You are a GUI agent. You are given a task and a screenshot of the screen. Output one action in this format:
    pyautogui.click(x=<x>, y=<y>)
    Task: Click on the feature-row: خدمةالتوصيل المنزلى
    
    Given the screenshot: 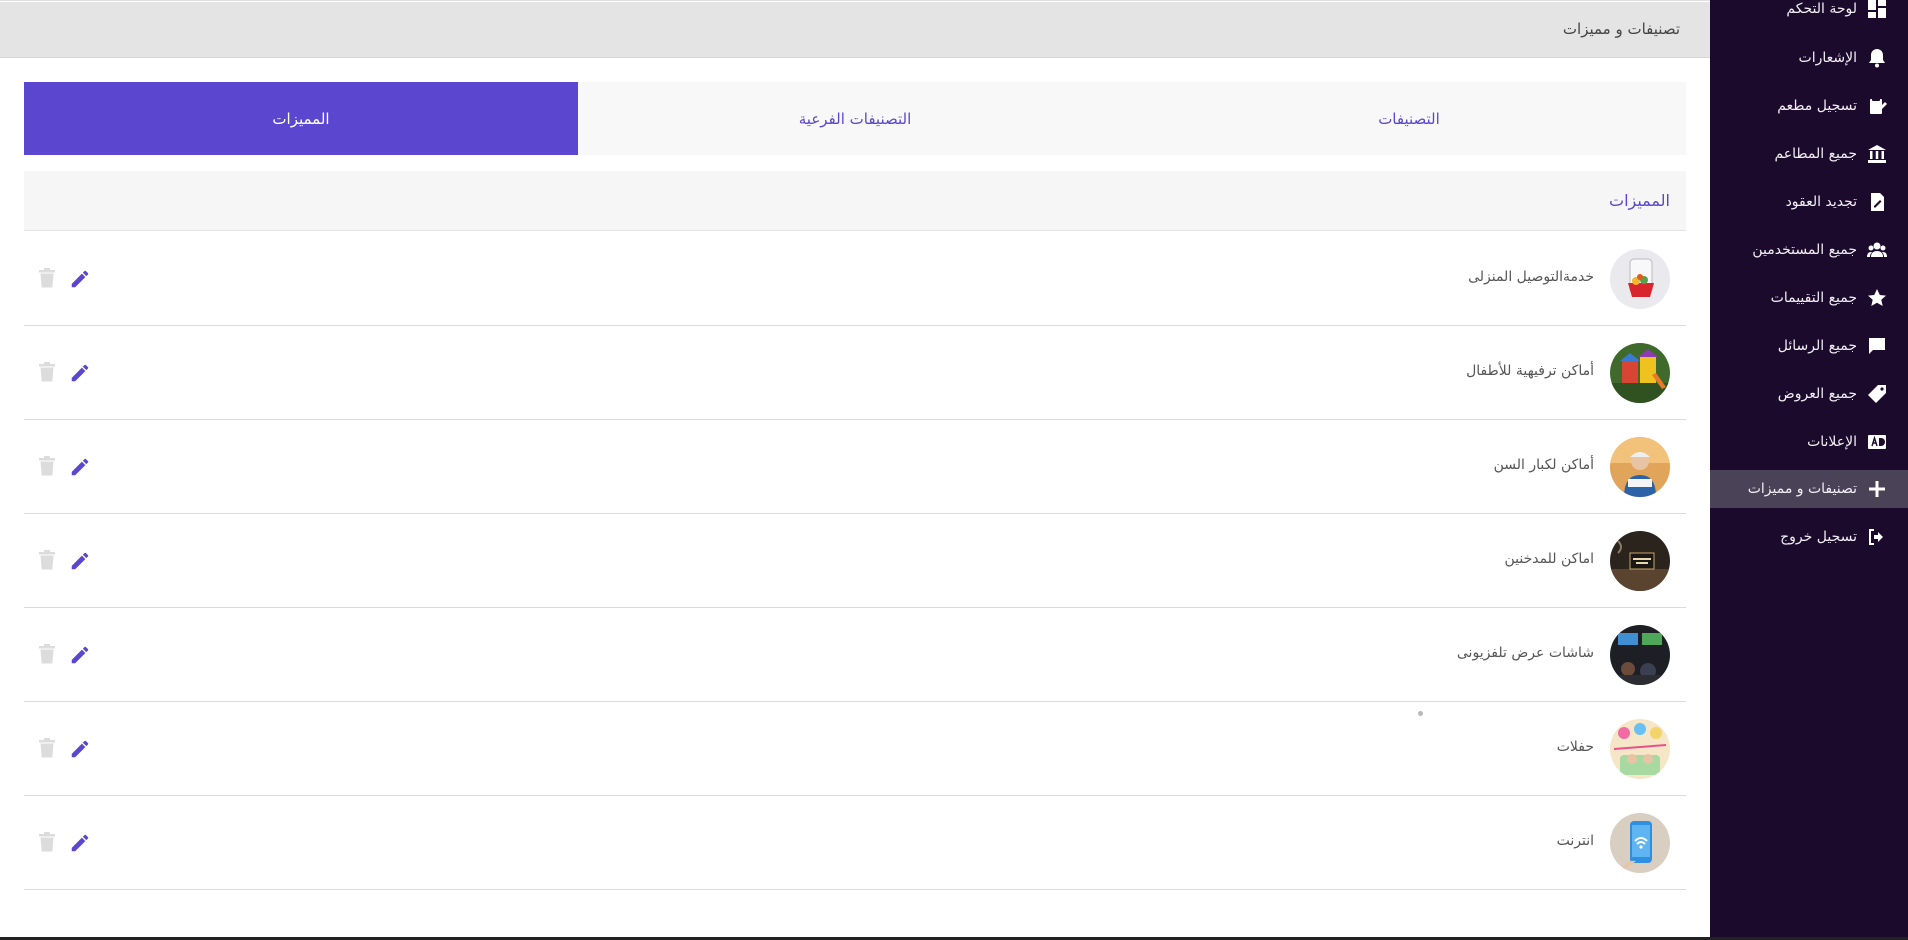 What is the action you would take?
    pyautogui.click(x=855, y=279)
    